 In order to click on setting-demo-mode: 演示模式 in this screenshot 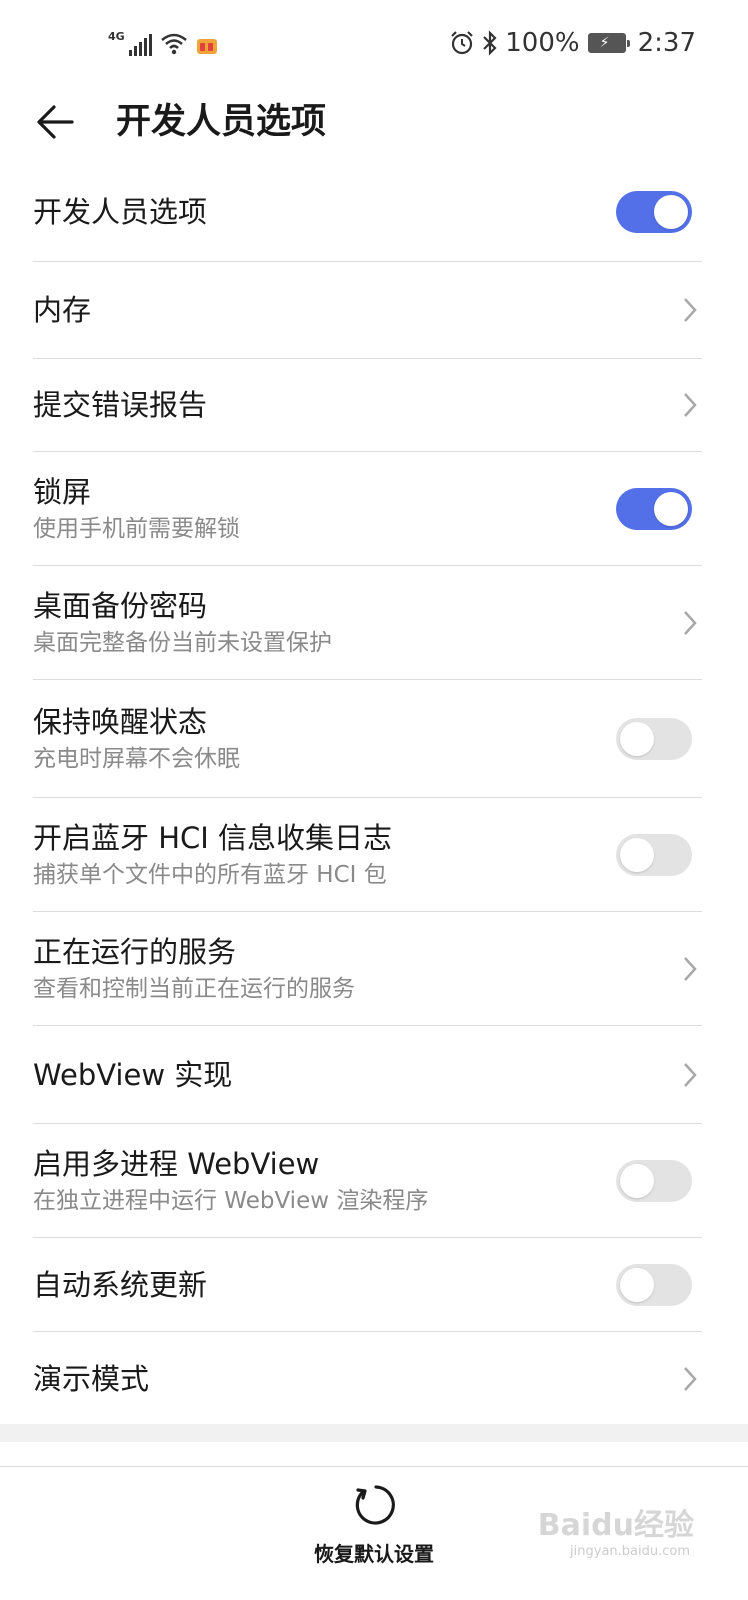, I will do `click(367, 1379)`.